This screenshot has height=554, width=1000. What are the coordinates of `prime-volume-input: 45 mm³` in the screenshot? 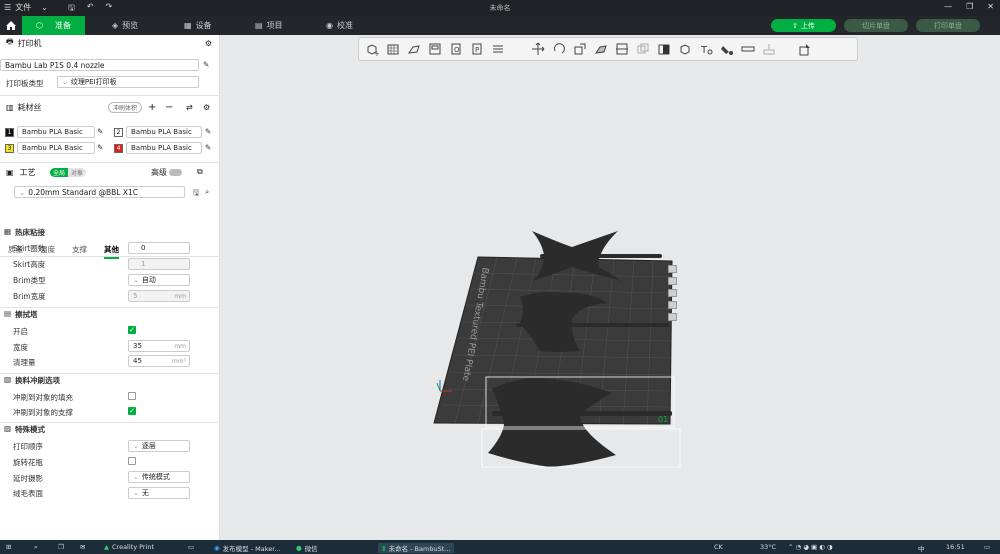 It's located at (159, 361).